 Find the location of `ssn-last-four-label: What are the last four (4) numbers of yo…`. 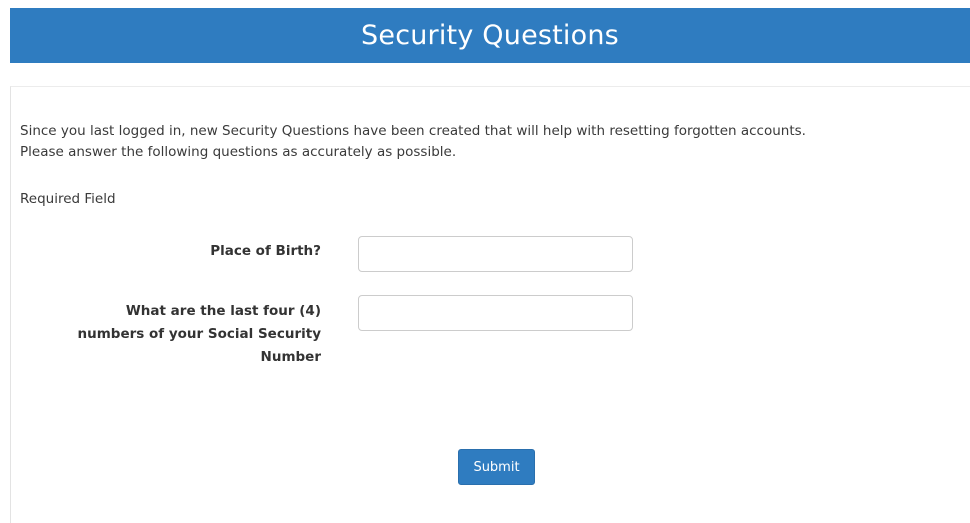

ssn-last-four-label: What are the last four (4) numbers of yo… is located at coordinates (166, 334).